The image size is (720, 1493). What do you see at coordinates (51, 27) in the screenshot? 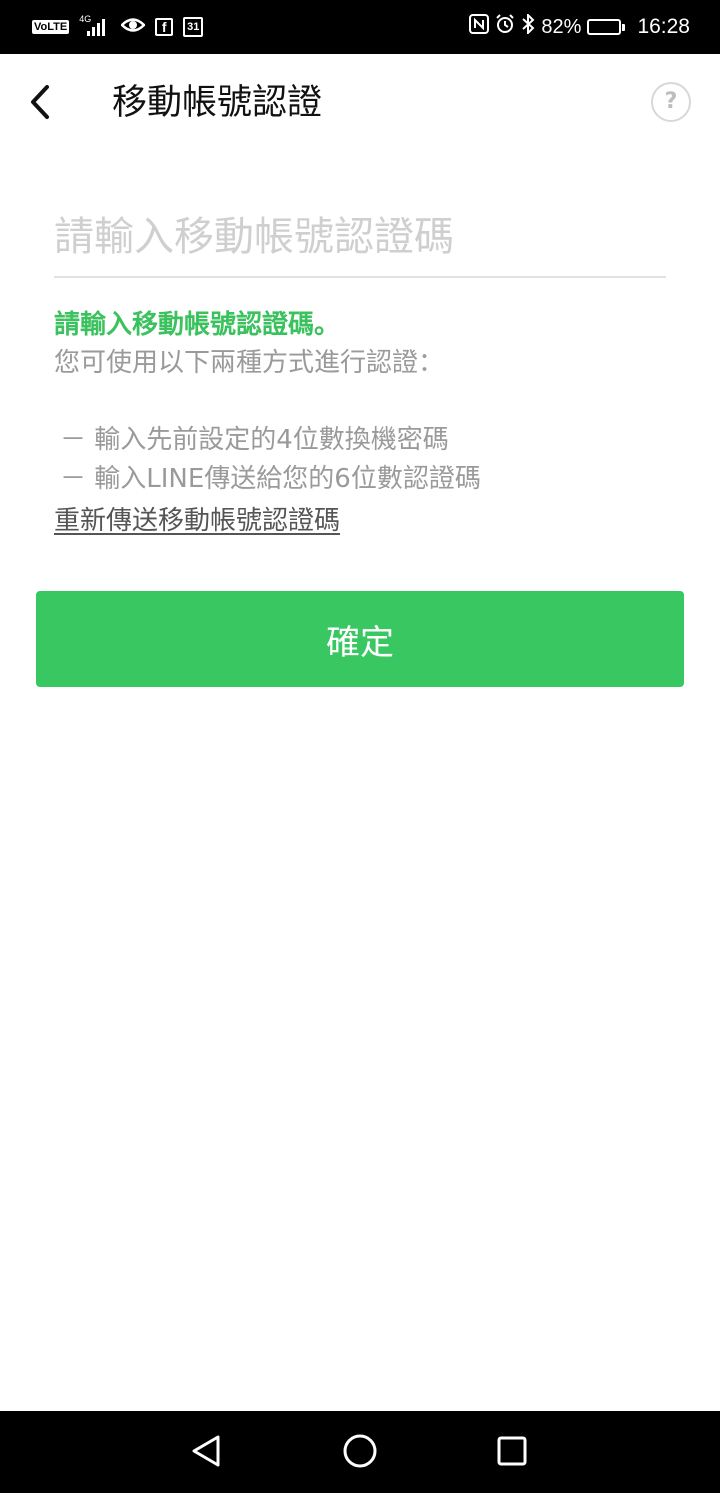
I see `volte-icon: VoLTE` at bounding box center [51, 27].